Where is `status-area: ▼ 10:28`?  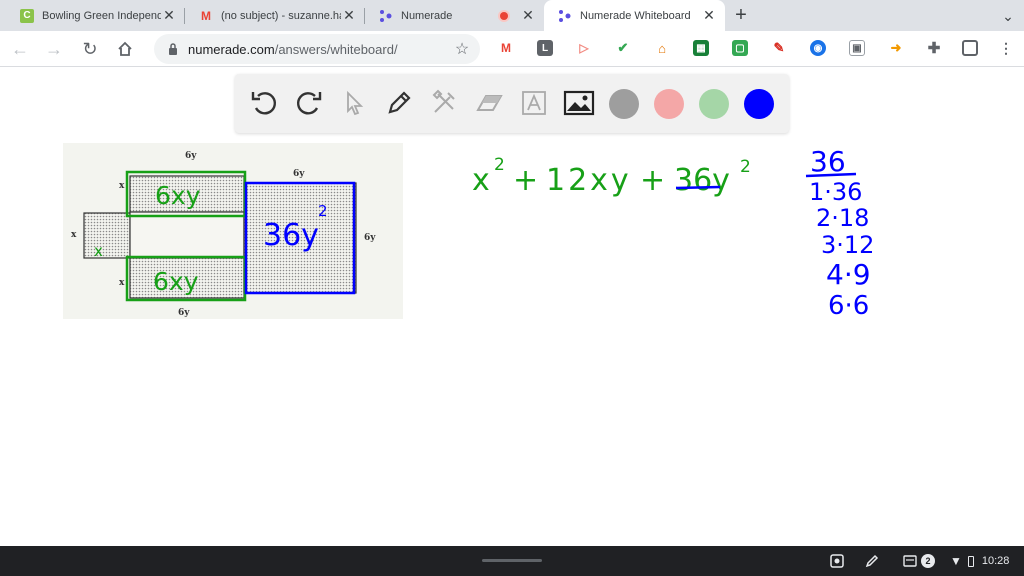 status-area: ▼ 10:28 is located at coordinates (979, 561).